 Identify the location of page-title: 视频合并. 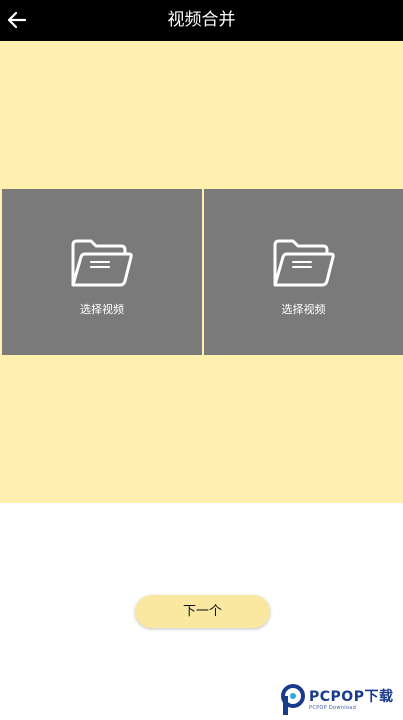
(201, 20).